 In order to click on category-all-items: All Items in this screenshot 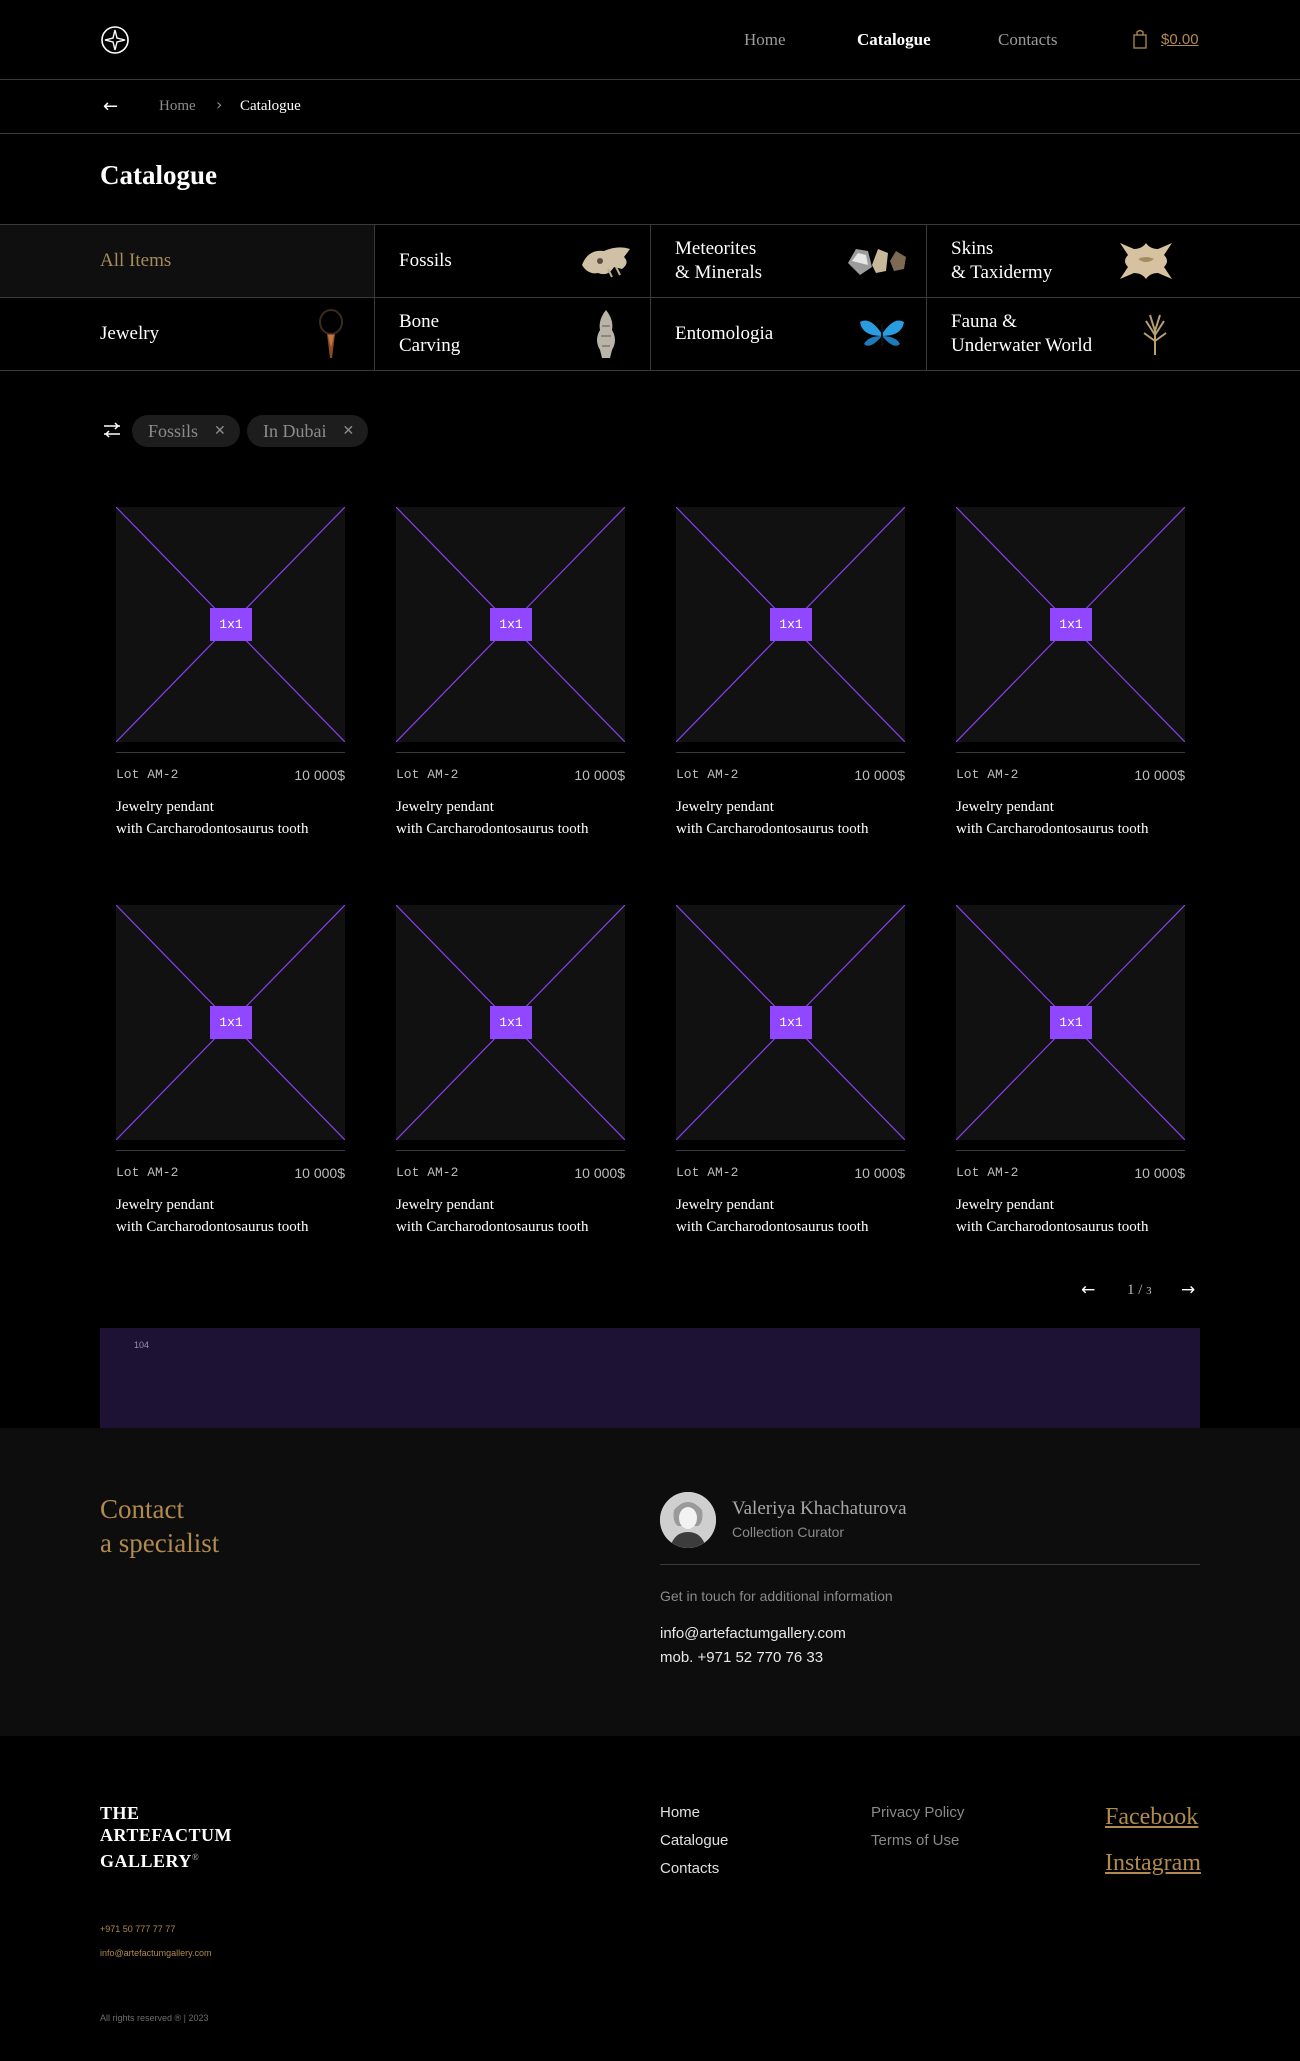, I will do `click(187, 261)`.